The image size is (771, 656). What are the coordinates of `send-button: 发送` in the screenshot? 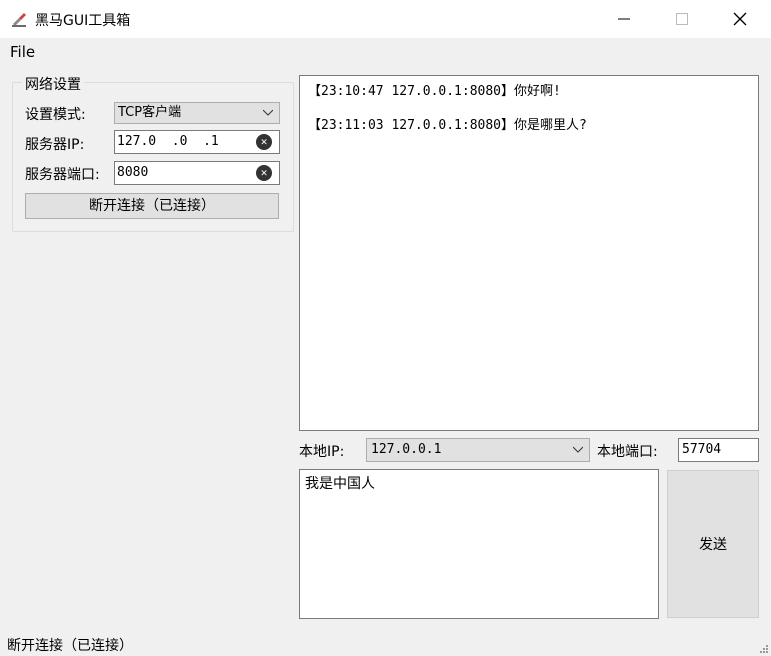 It's located at (713, 544).